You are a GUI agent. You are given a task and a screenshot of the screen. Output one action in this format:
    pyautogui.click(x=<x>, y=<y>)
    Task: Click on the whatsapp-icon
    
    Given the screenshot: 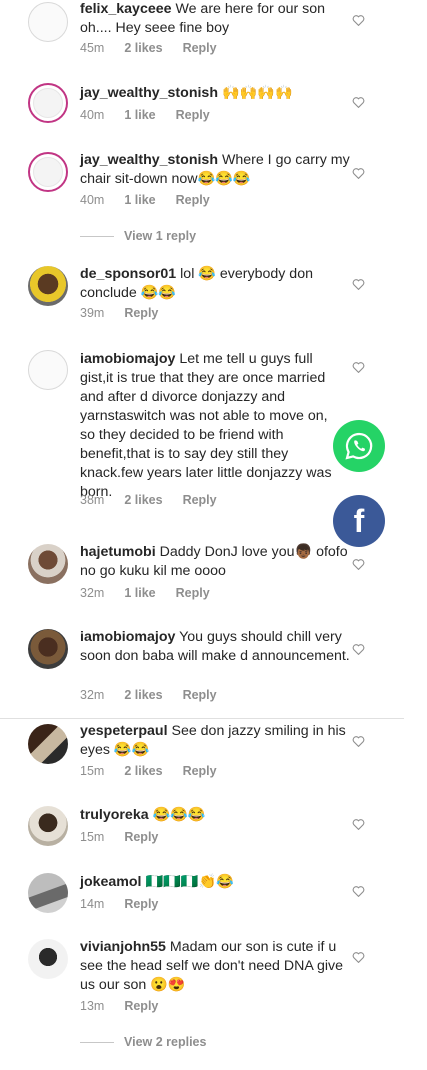 What is the action you would take?
    pyautogui.click(x=359, y=446)
    